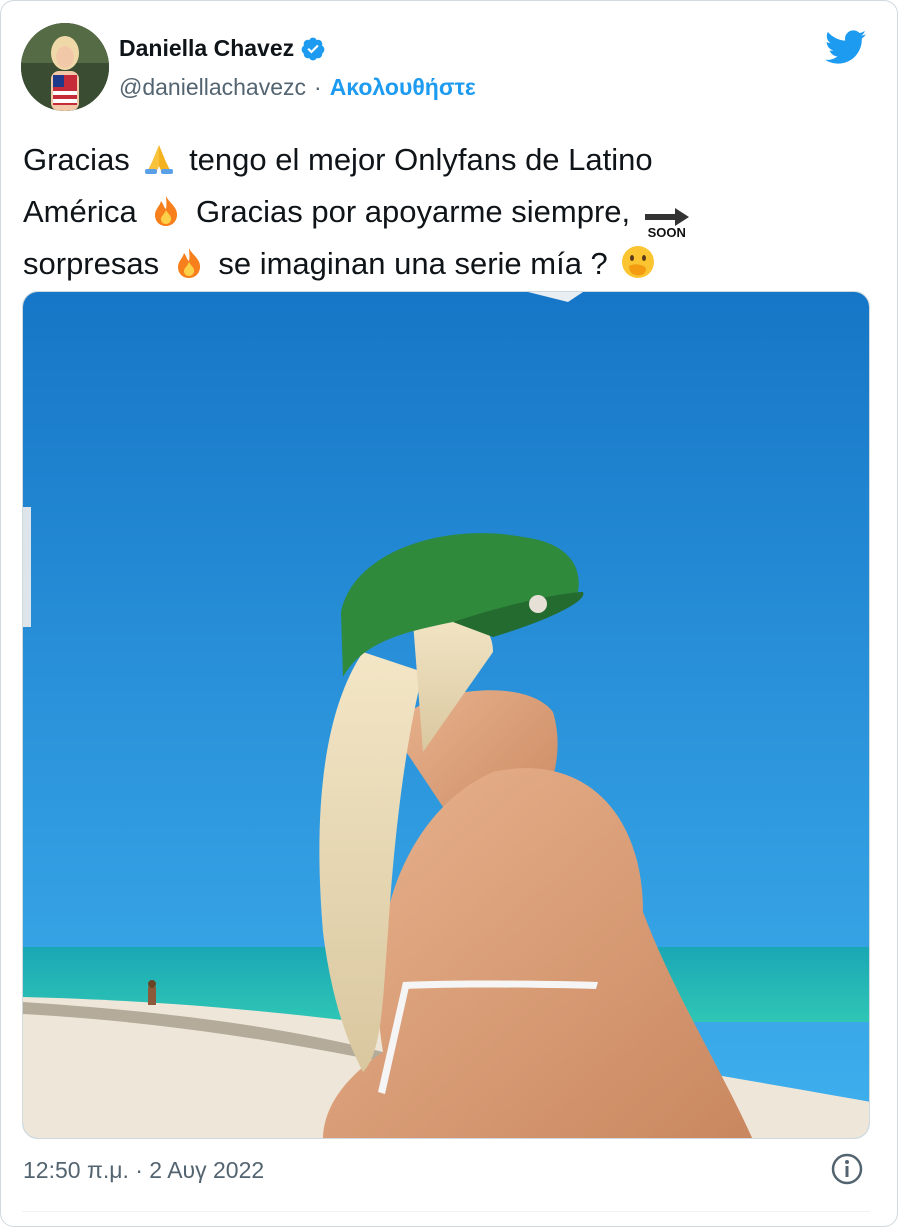 This screenshot has width=900, height=1229. I want to click on info-icon, so click(847, 1169).